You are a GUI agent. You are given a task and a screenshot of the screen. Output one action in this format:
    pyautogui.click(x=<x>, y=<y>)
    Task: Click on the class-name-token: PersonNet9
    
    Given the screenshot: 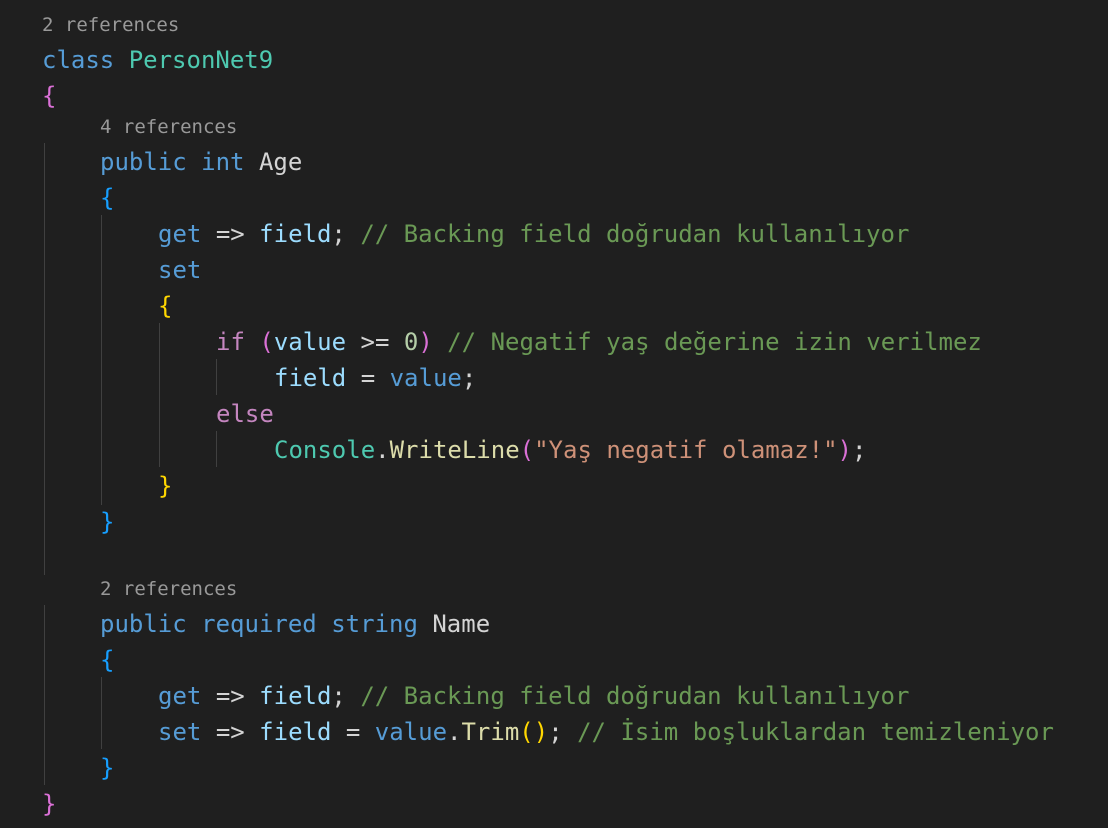 What is the action you would take?
    pyautogui.click(x=201, y=60)
    